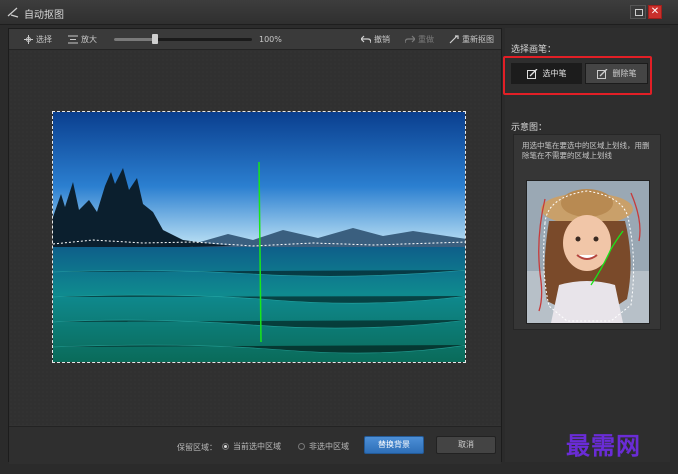  What do you see at coordinates (329, 446) in the screenshot?
I see `option-other-label: 非选中区域` at bounding box center [329, 446].